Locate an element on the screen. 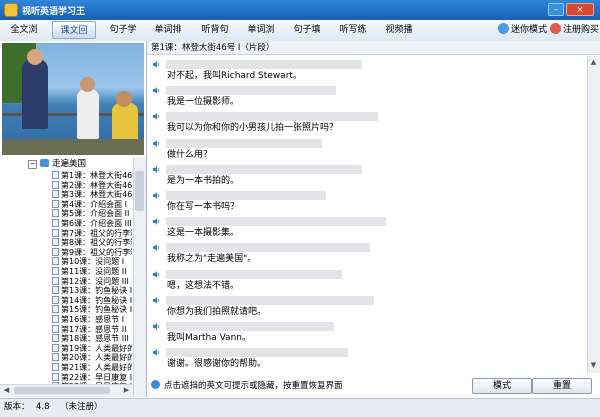 This screenshot has width=600, height=417. tree-root: − 走遍美国 is located at coordinates (57, 164).